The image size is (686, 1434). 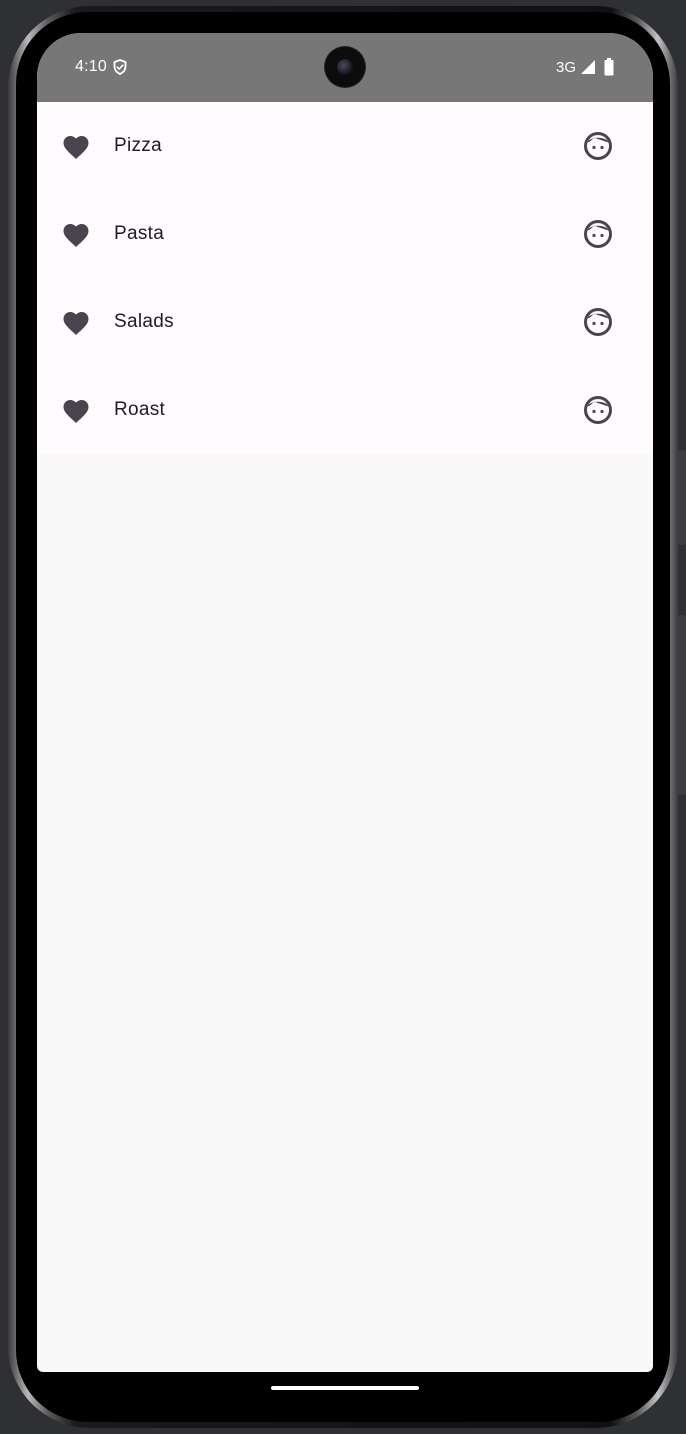 I want to click on shield-icon, so click(x=120, y=69).